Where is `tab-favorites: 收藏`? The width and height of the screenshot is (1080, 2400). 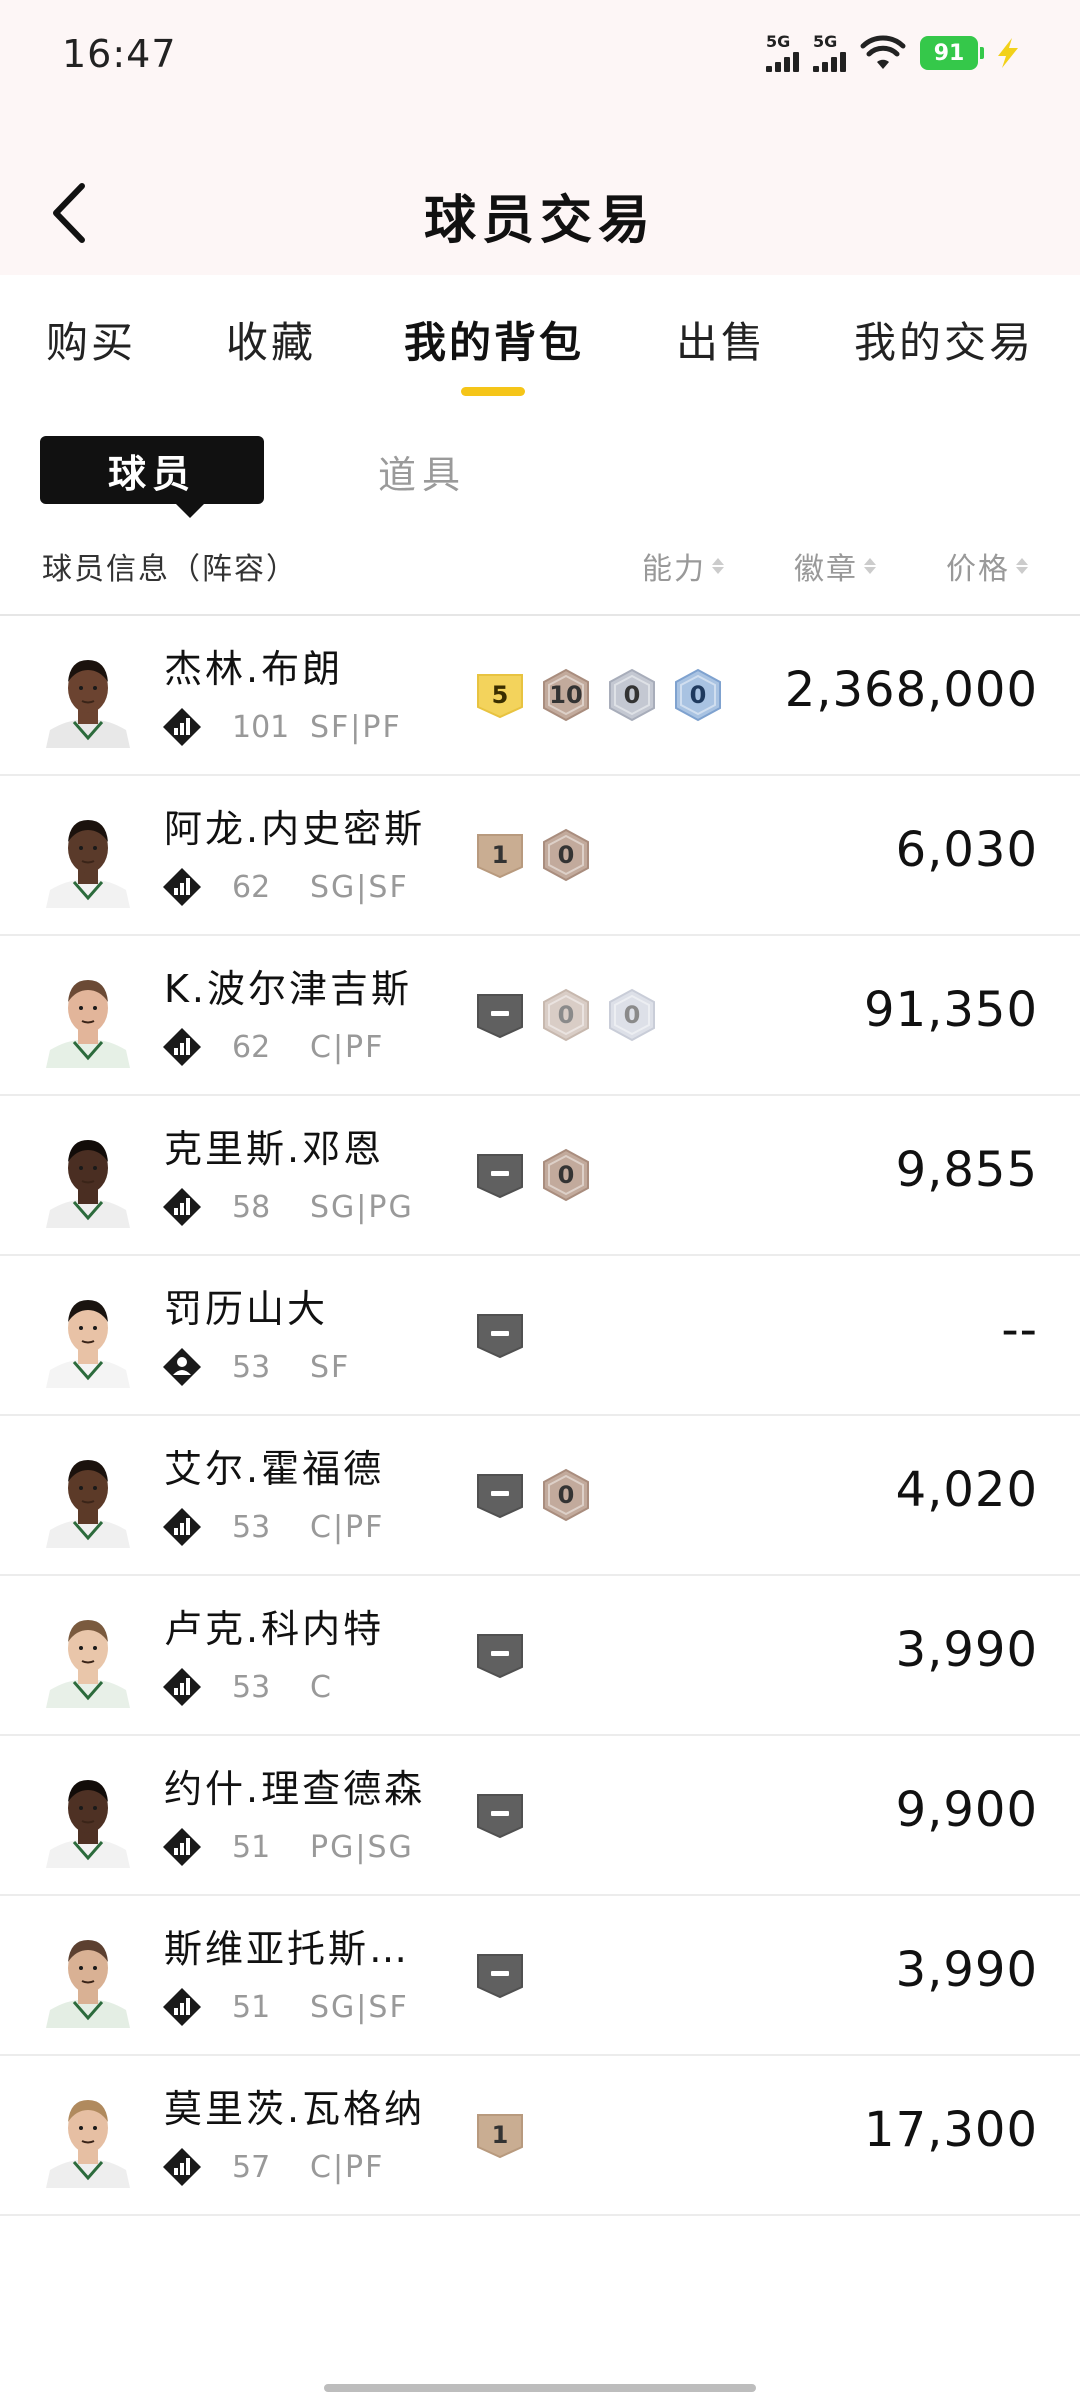
tab-favorites: 收藏 is located at coordinates (271, 339).